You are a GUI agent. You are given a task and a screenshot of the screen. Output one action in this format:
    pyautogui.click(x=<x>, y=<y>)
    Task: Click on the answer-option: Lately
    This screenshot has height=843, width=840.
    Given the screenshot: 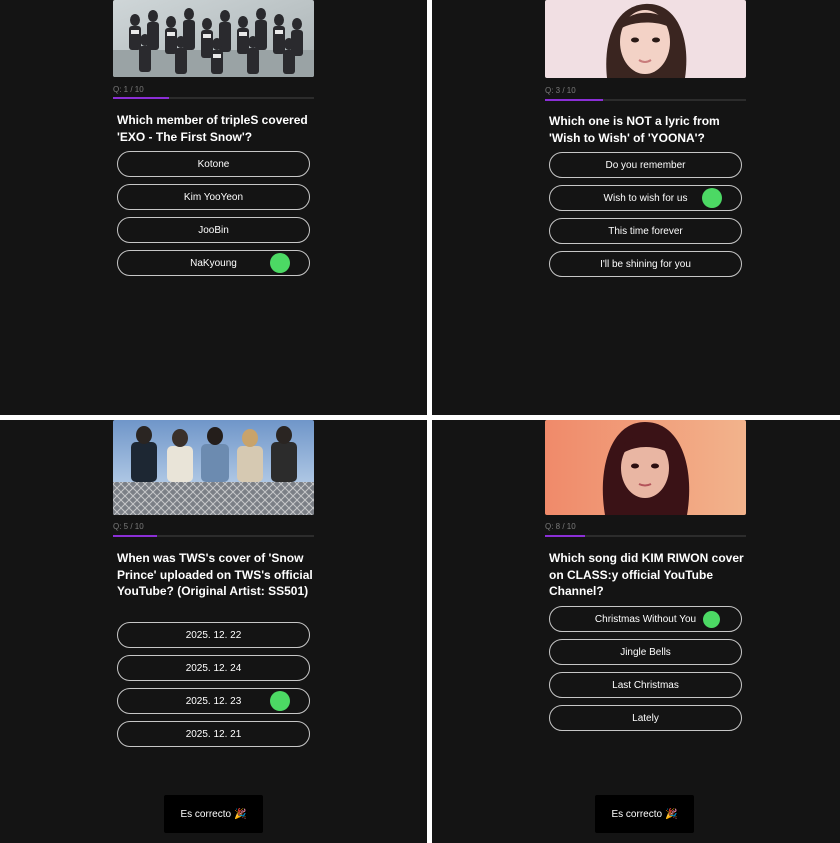 What is the action you would take?
    pyautogui.click(x=645, y=718)
    